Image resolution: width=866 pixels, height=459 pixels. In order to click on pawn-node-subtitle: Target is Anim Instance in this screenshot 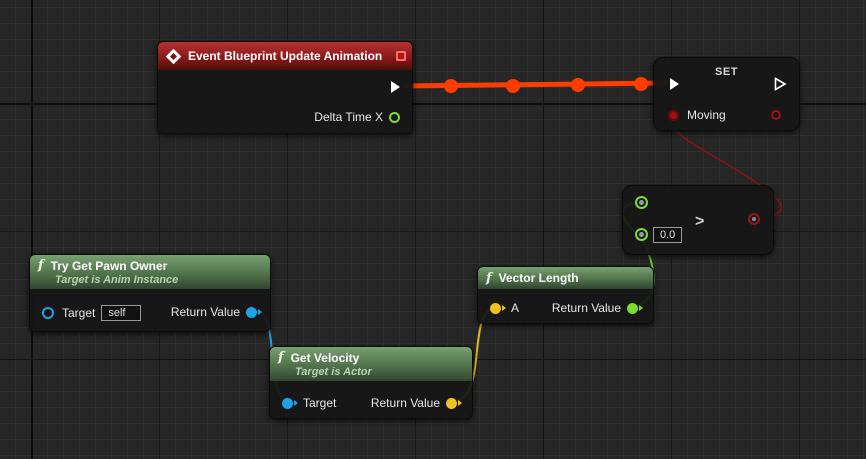, I will do `click(117, 280)`.